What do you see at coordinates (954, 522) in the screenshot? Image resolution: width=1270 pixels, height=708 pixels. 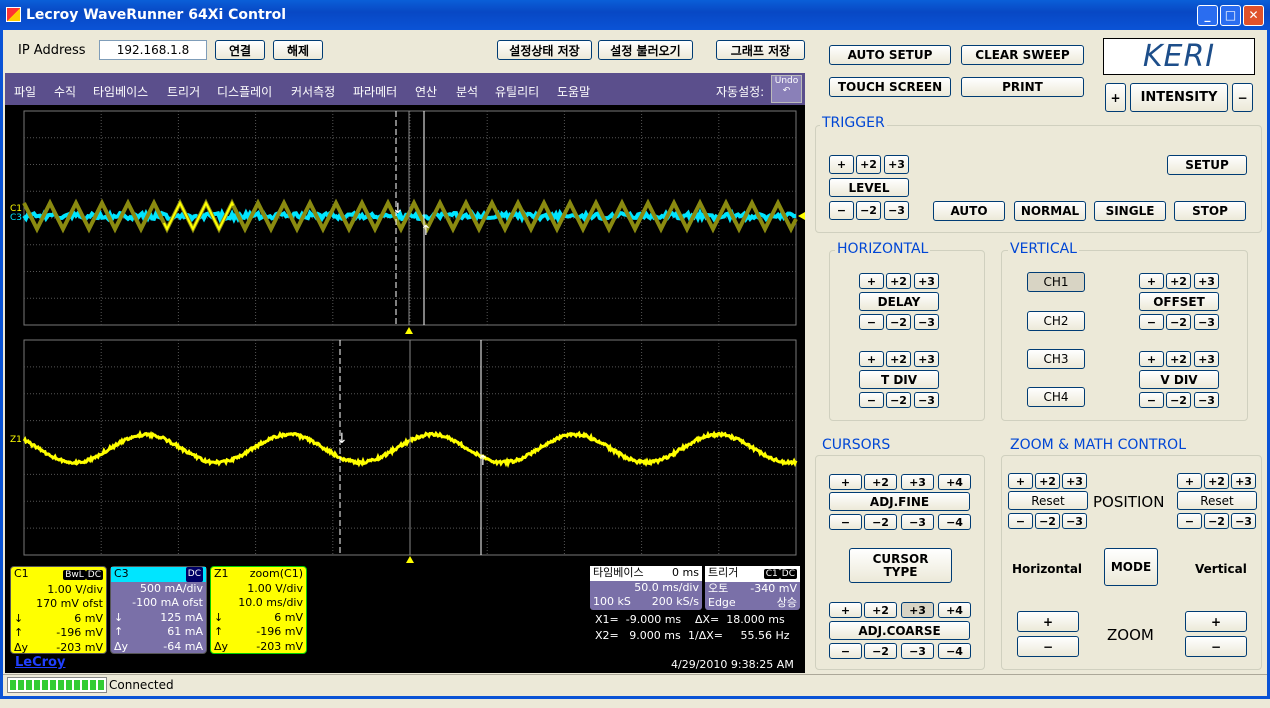 I see `adj-fine-minus4-button: −4` at bounding box center [954, 522].